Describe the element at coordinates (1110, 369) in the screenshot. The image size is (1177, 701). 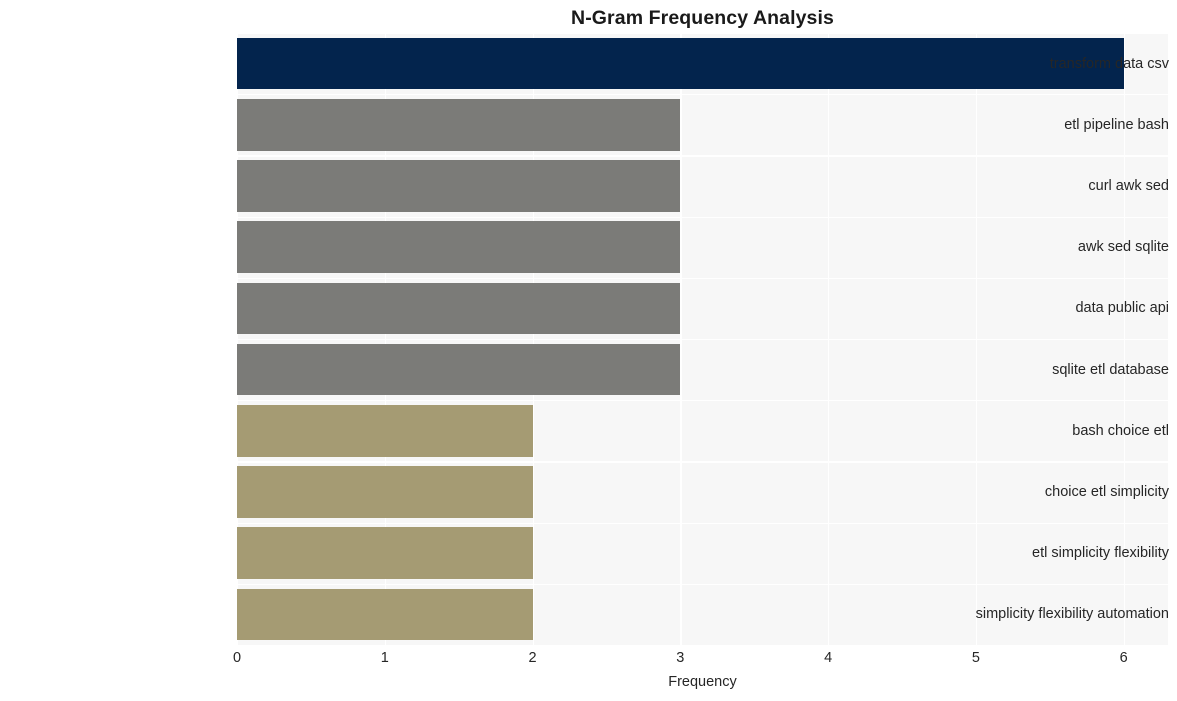
I see `y-axis-tick-label: sqlite etl database` at that location.